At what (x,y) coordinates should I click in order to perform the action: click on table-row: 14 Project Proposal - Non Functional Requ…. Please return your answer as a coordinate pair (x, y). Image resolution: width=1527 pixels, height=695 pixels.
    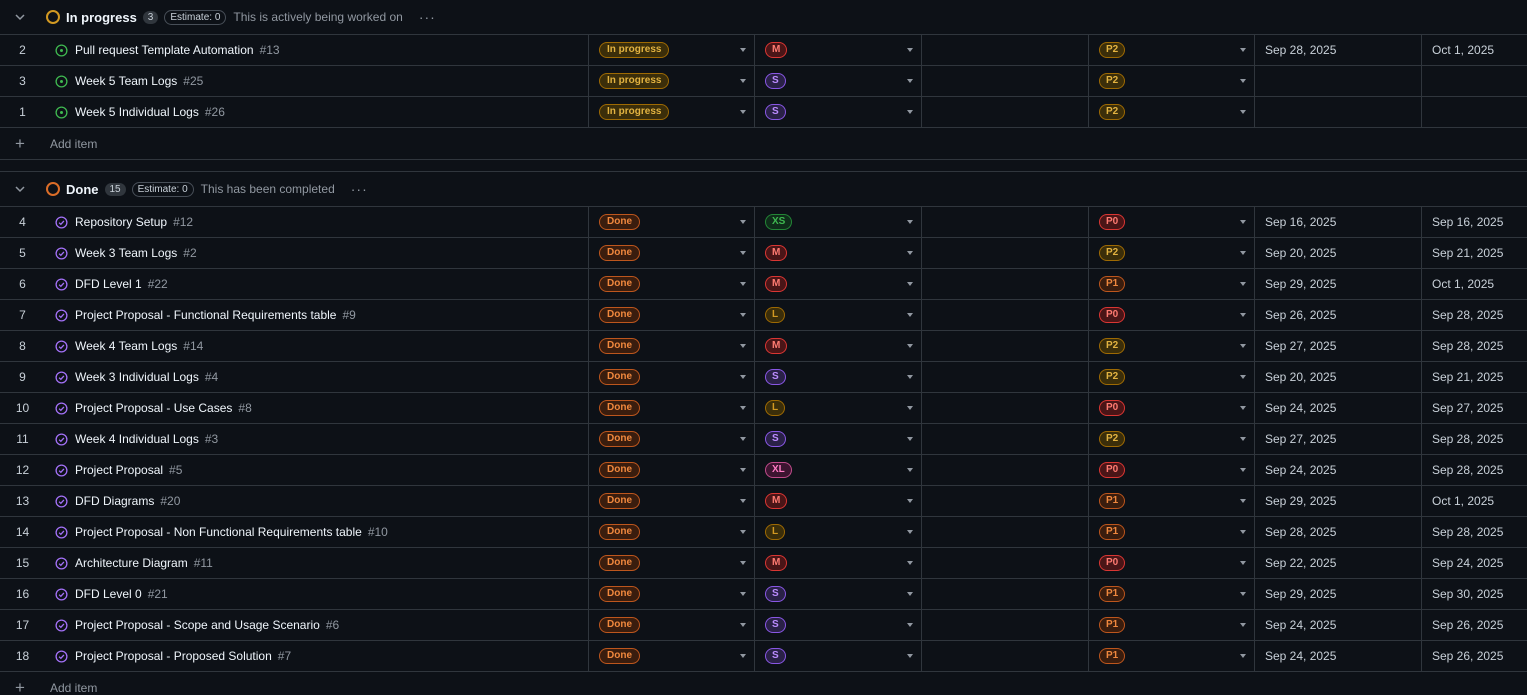
    Looking at the image, I should click on (763, 532).